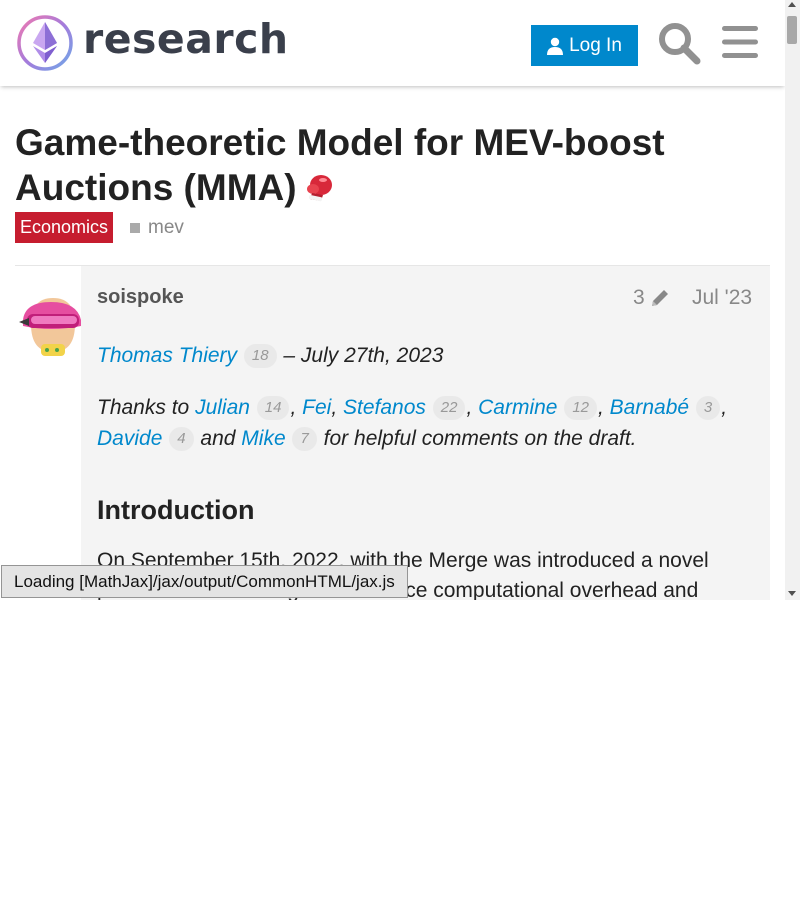 The image size is (800, 900). I want to click on mention-link-fei: Fei, so click(316, 407).